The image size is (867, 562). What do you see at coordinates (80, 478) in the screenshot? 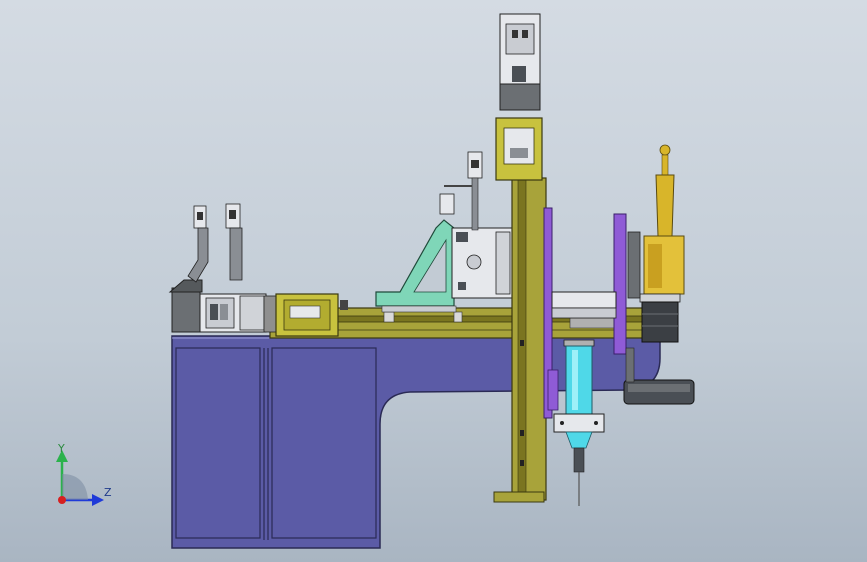
I see `axis-triad-icon` at bounding box center [80, 478].